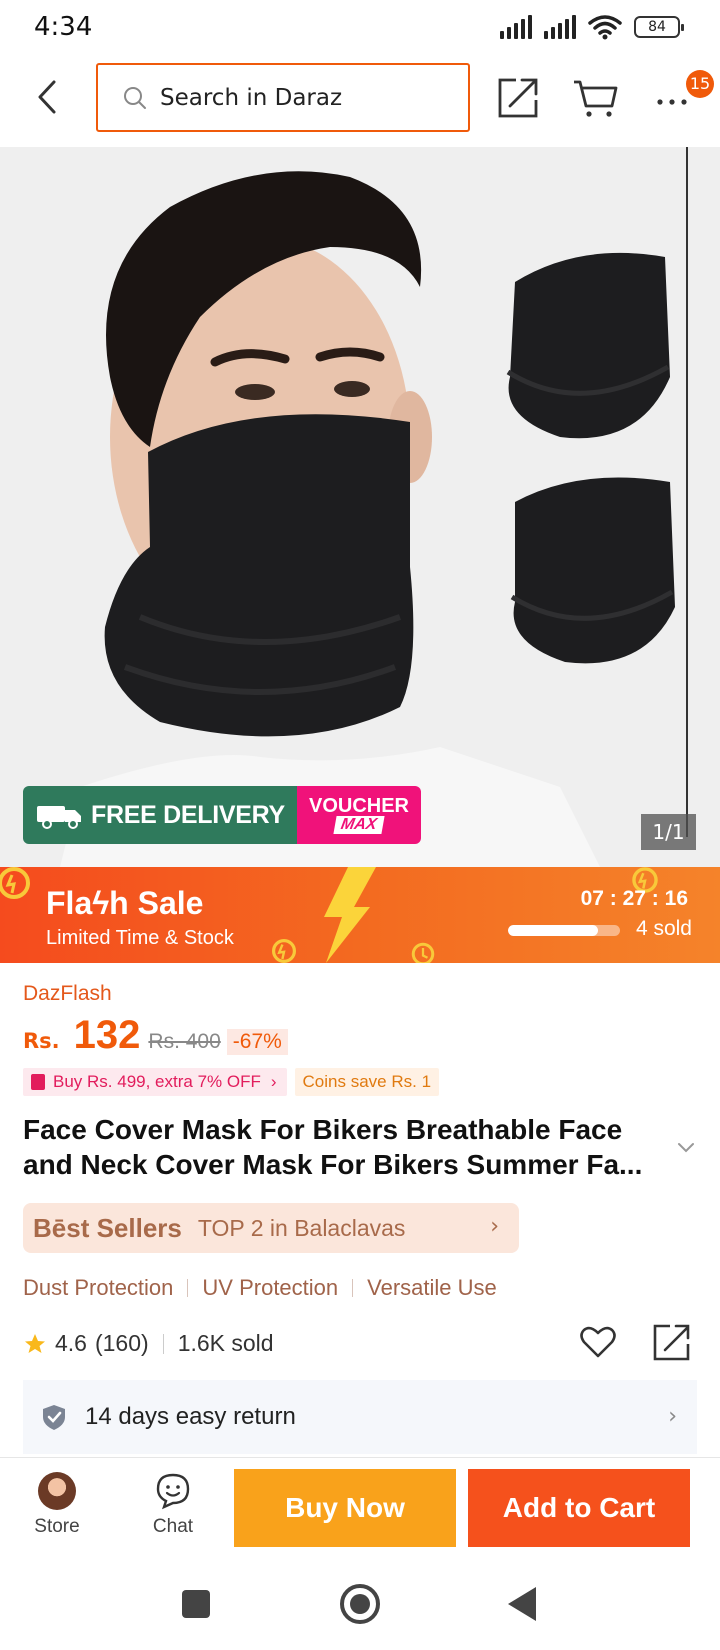 This screenshot has height=1650, width=720. I want to click on shield-check-icon, so click(54, 1417).